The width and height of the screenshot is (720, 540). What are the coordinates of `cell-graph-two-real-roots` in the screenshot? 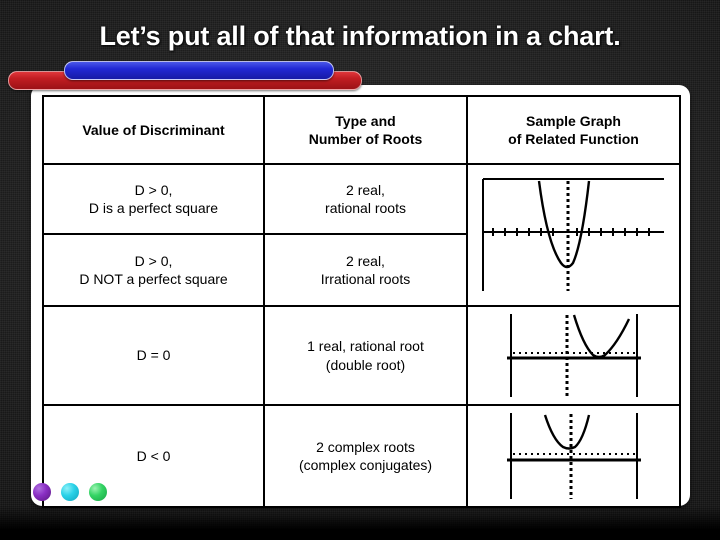 It's located at (573, 235).